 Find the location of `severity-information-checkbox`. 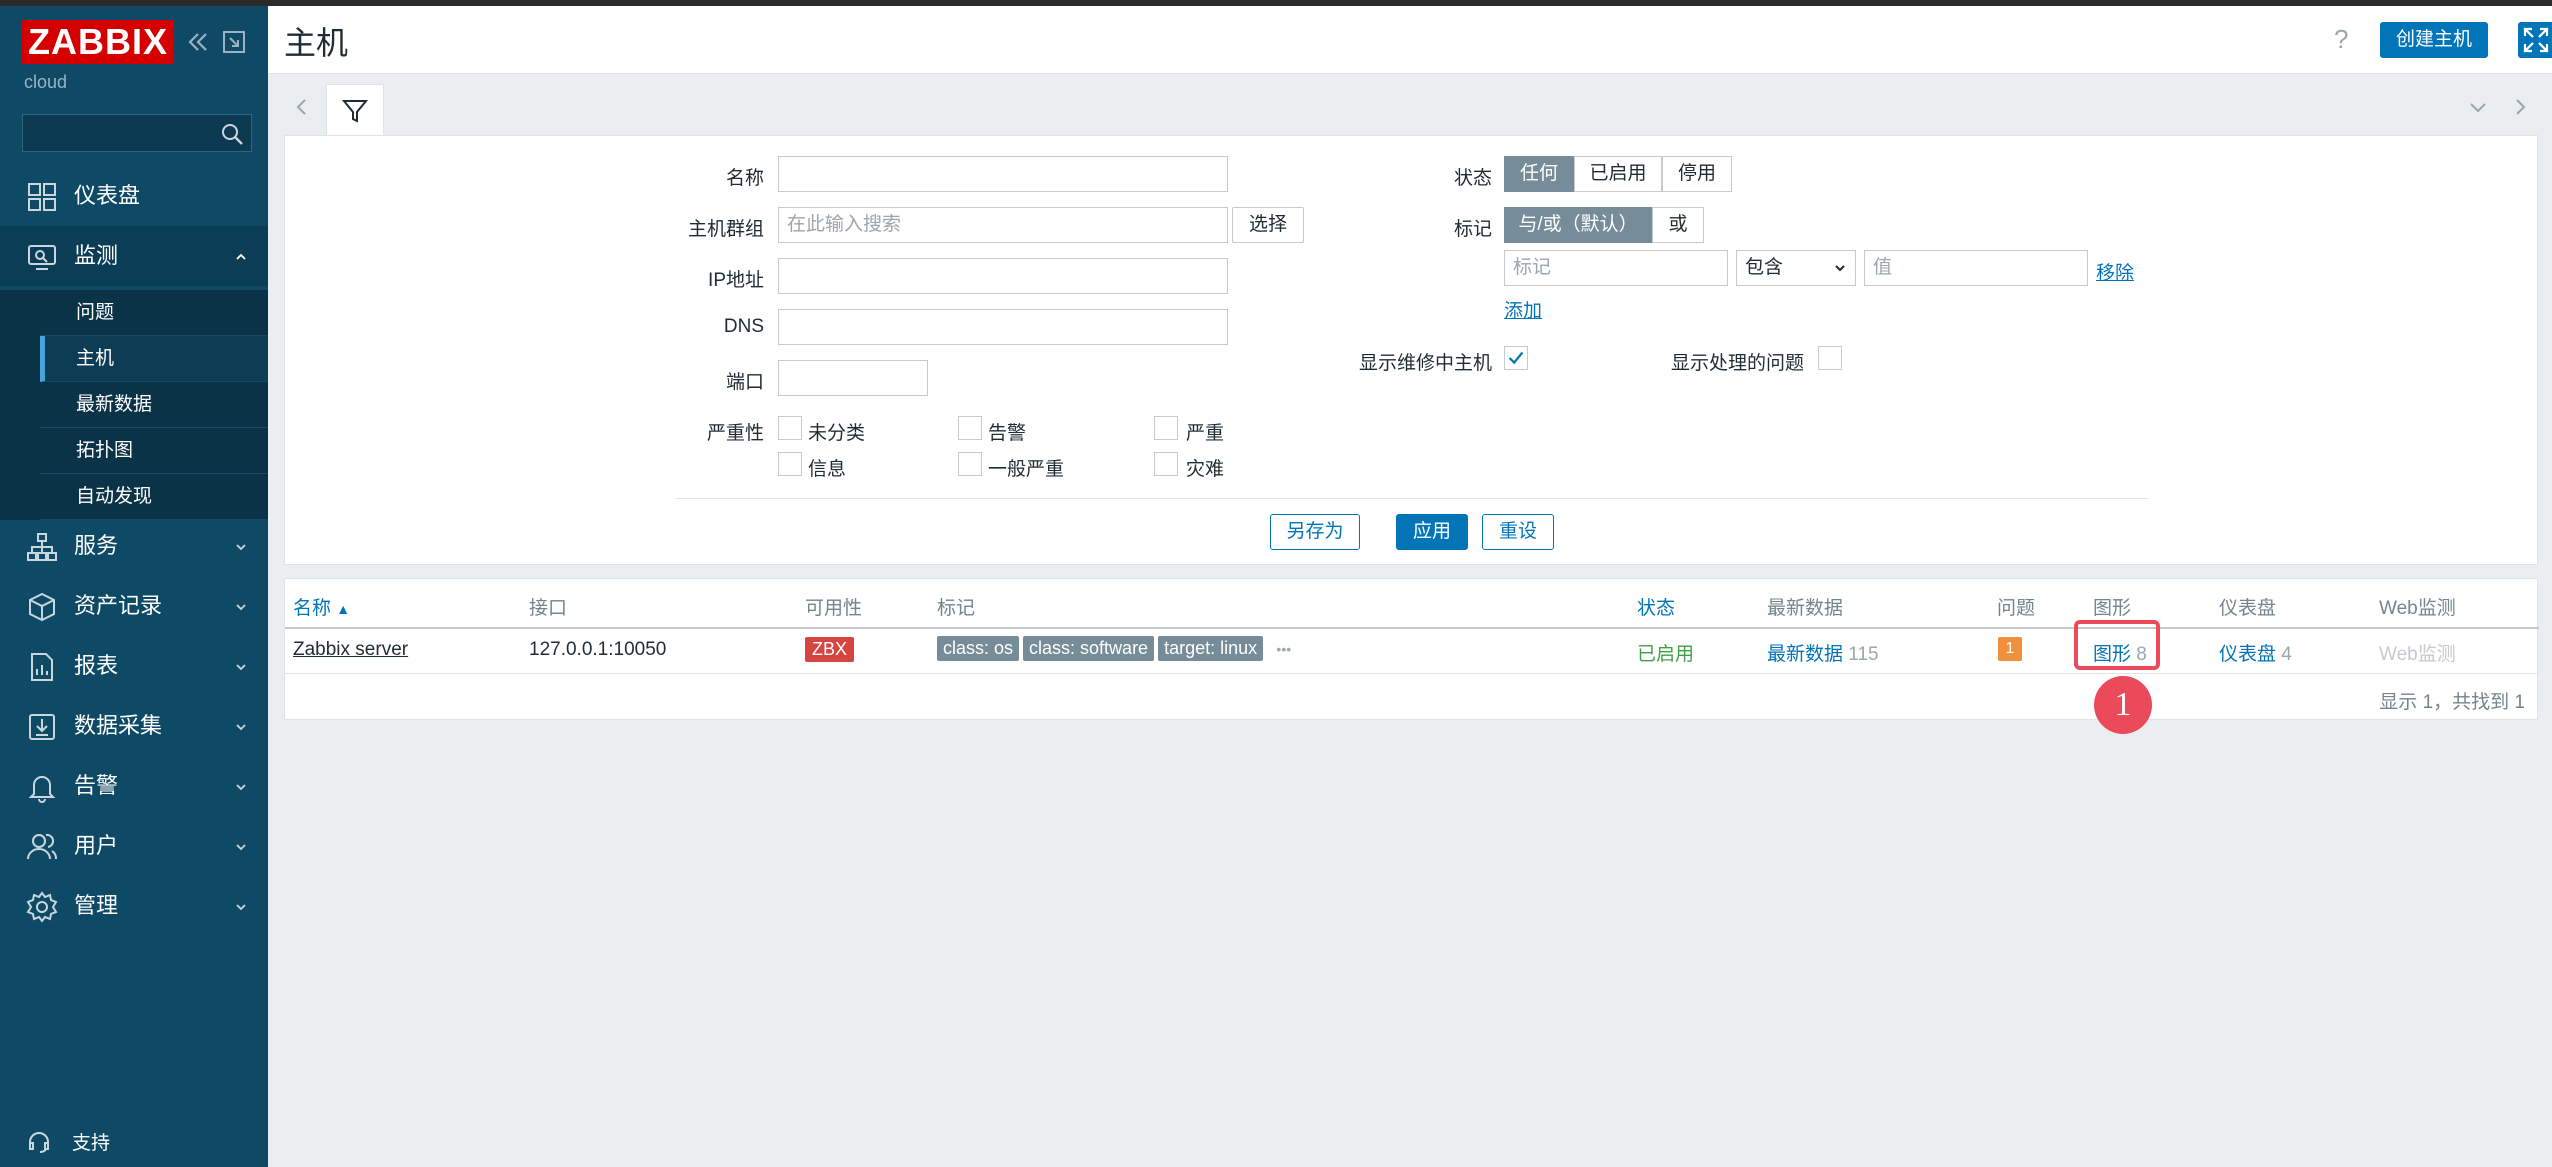

severity-information-checkbox is located at coordinates (790, 464).